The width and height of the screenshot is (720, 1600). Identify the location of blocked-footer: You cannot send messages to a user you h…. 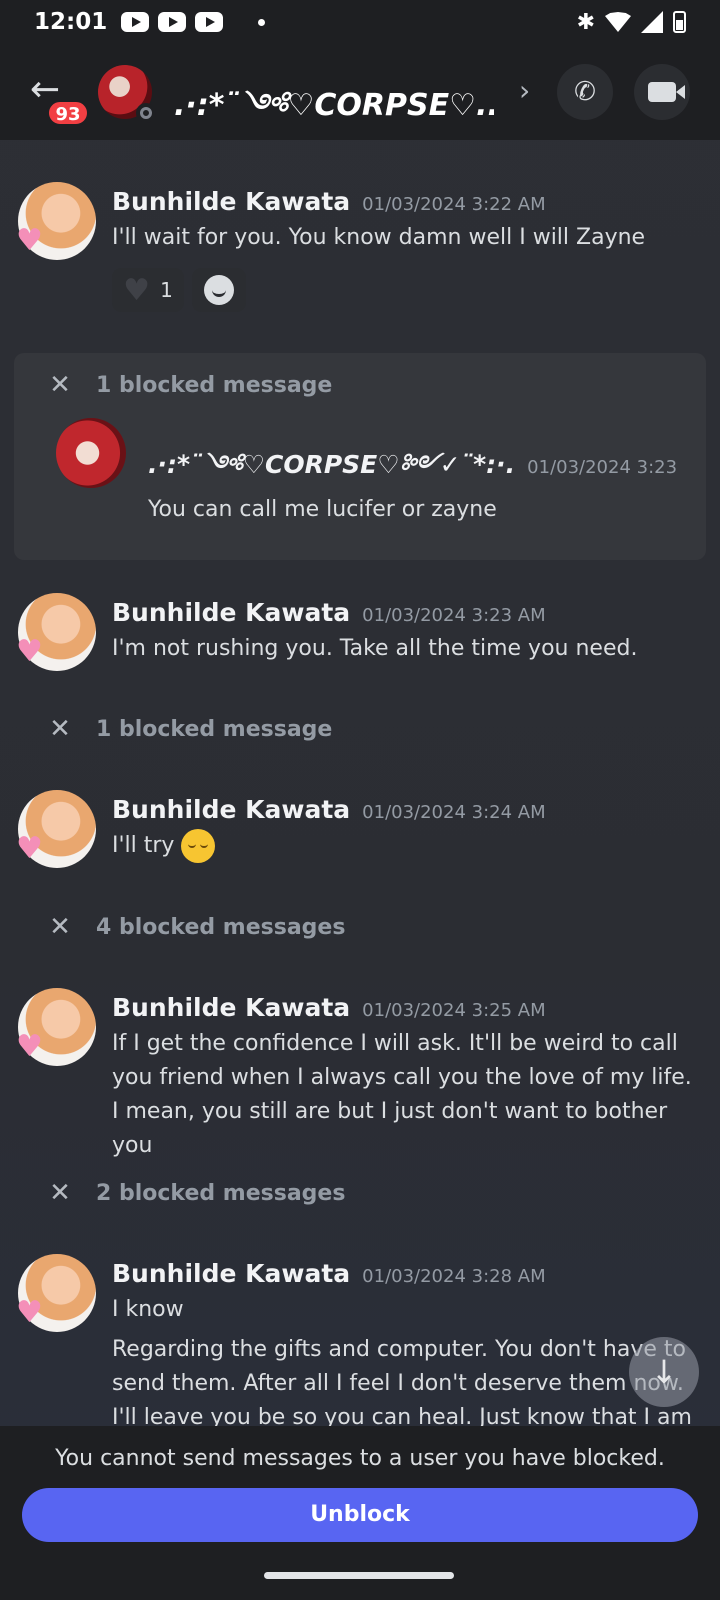
(360, 1491).